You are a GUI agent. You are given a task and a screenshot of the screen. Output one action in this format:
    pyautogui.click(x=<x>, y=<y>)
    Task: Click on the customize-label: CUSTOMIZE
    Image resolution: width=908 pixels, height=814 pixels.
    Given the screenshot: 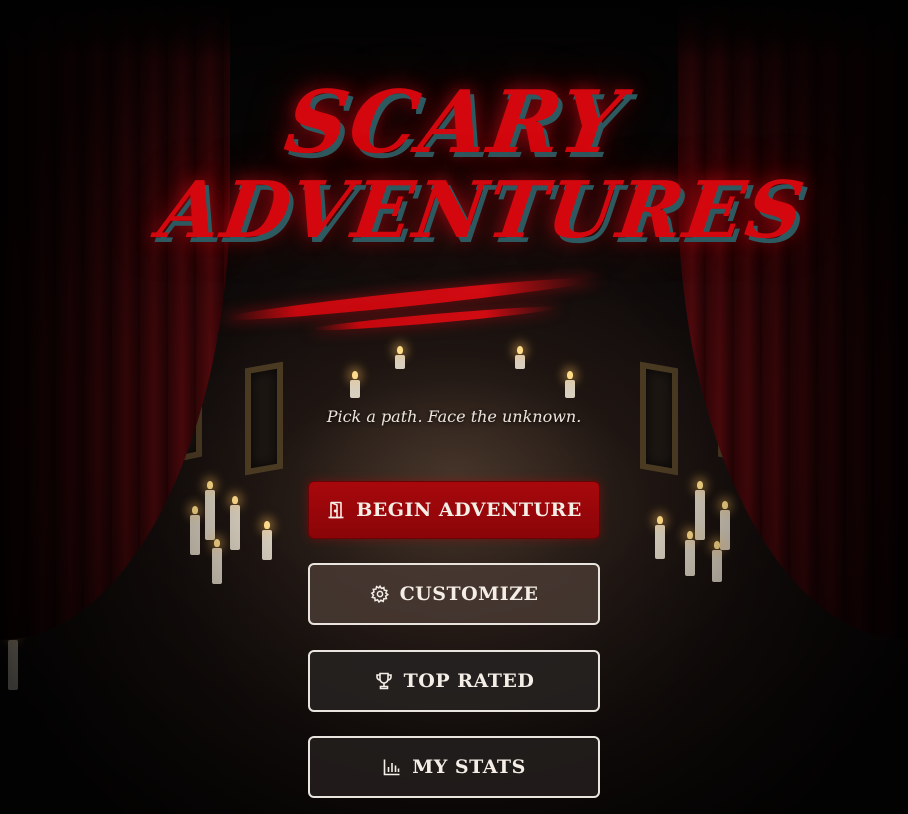 What is the action you would take?
    pyautogui.click(x=469, y=594)
    